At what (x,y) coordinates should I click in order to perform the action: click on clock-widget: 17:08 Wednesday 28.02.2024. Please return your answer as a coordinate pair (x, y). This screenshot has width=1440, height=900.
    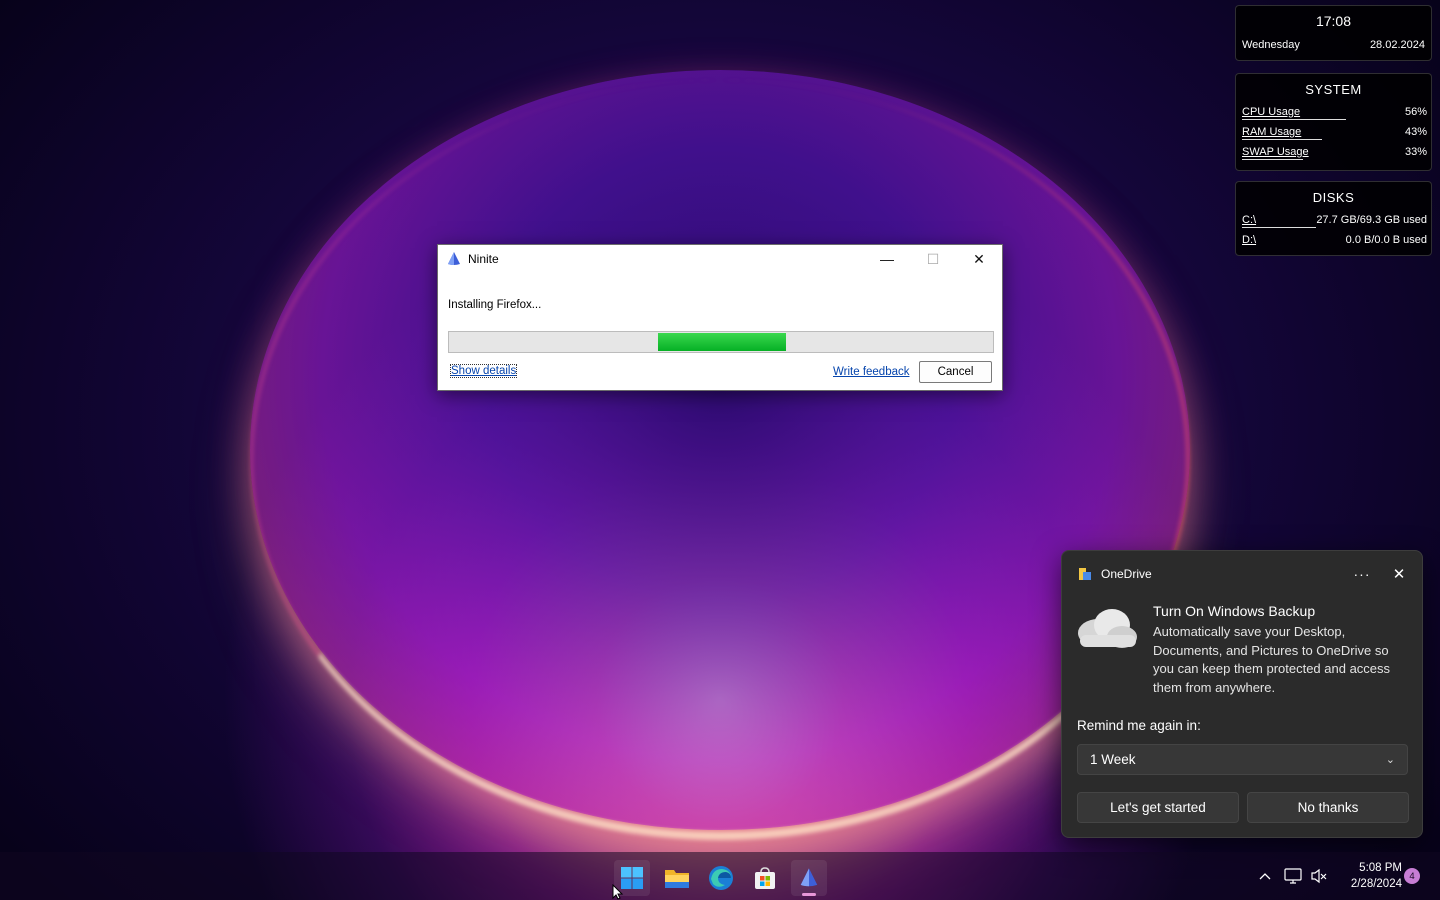
    Looking at the image, I should click on (1333, 33).